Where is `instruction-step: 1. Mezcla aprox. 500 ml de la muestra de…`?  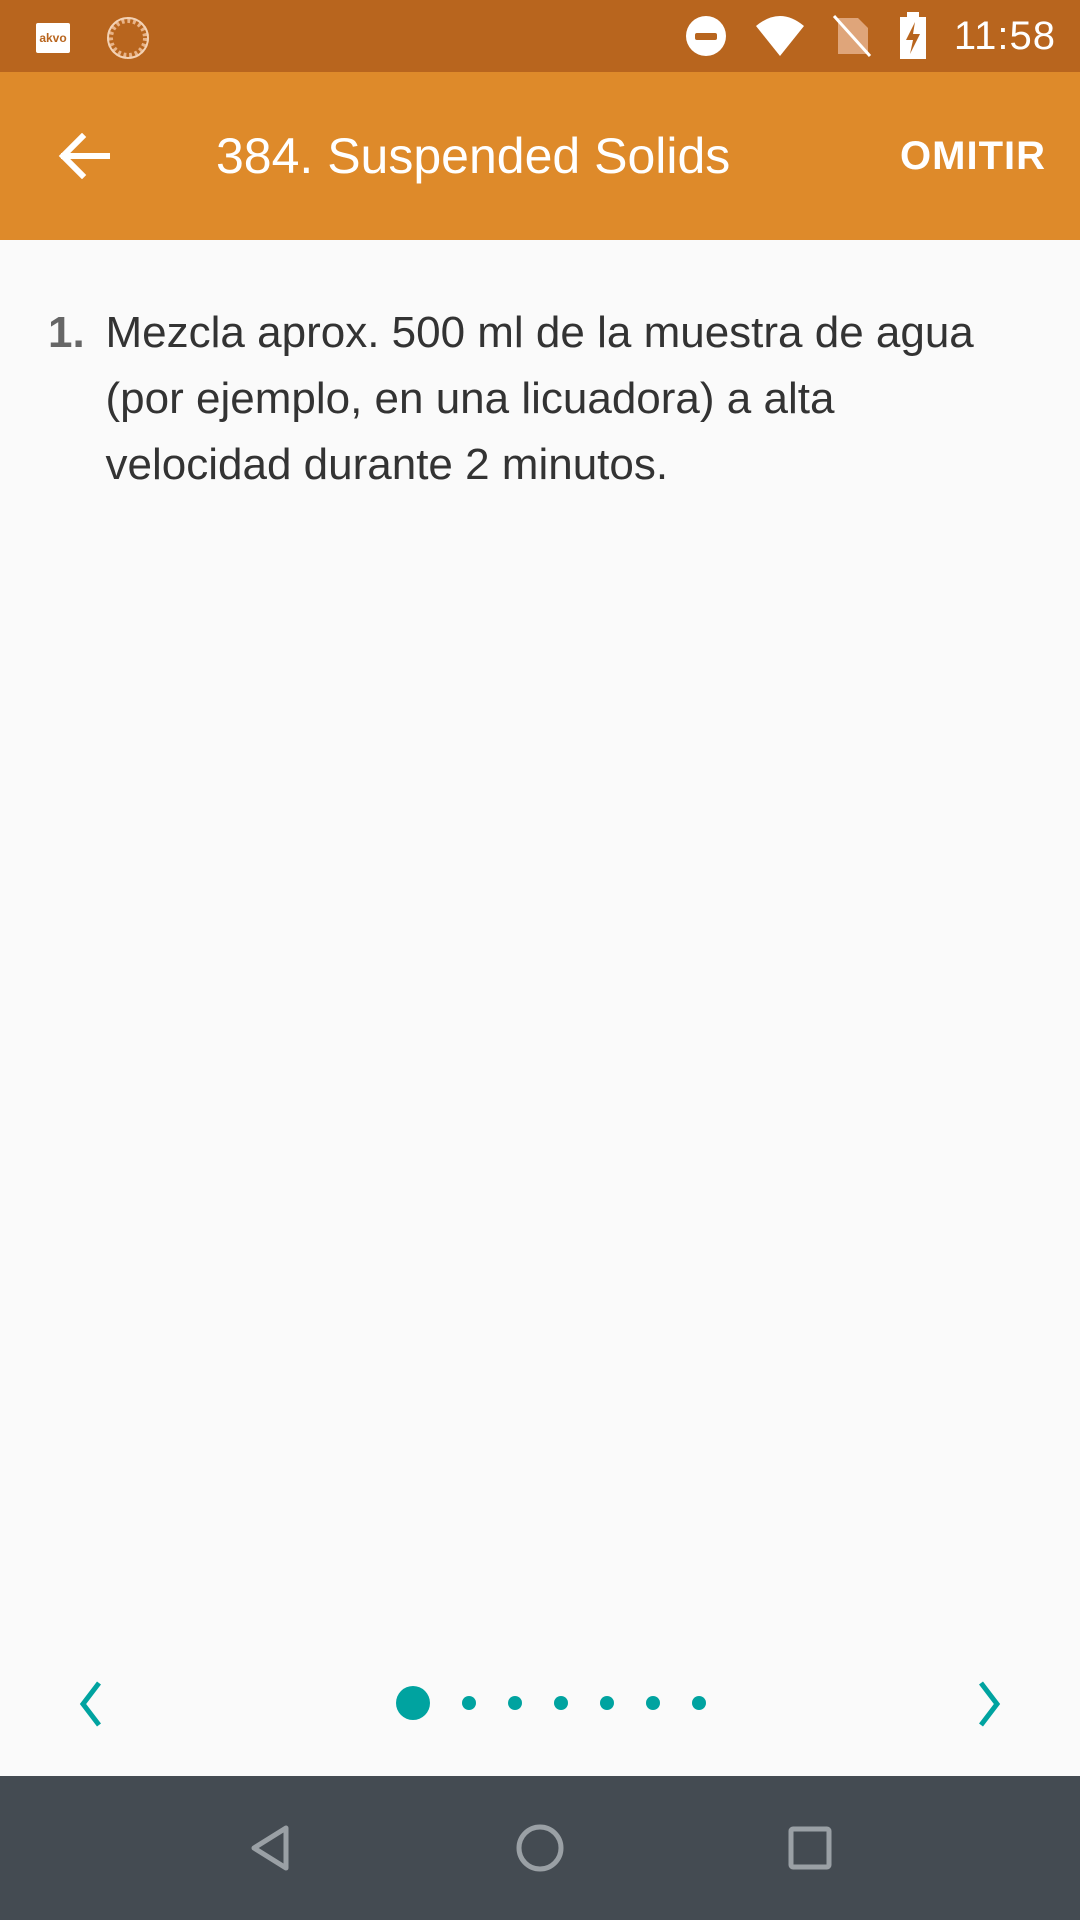
instruction-step: 1. Mezcla aprox. 500 ml de la muestra de… is located at coordinates (538, 399).